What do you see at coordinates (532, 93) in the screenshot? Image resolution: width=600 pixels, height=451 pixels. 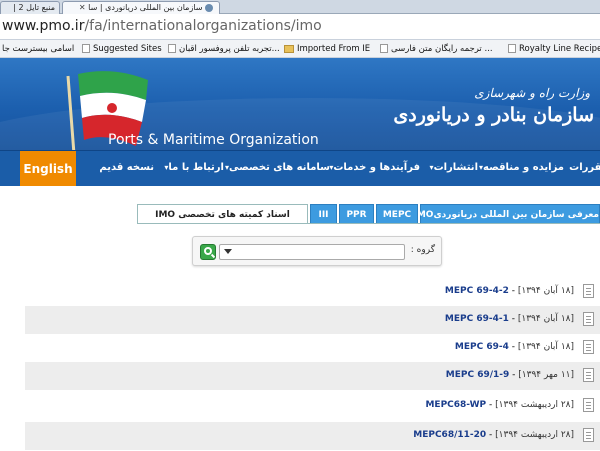 I see `ministry-title: وزارت راه و شهرسازی` at bounding box center [532, 93].